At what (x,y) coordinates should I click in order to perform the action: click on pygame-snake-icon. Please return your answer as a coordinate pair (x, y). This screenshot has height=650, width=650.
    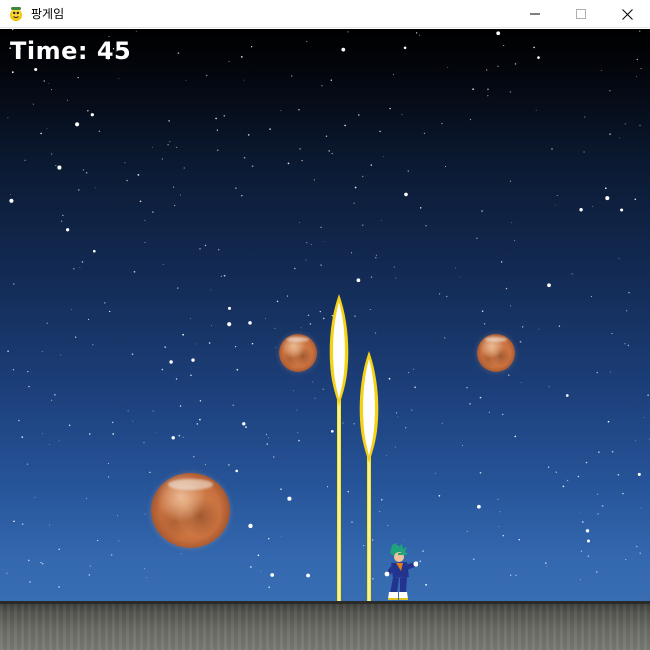
    Looking at the image, I should click on (16, 14).